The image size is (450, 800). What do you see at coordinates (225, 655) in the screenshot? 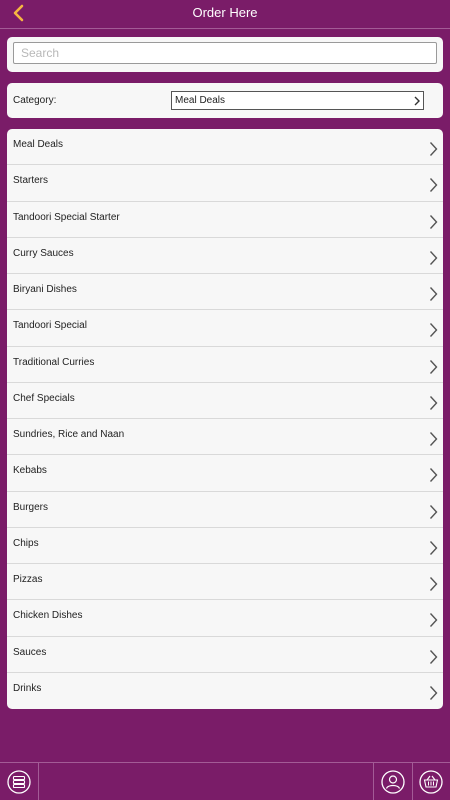
I see `list-item-sauces: Sauces` at bounding box center [225, 655].